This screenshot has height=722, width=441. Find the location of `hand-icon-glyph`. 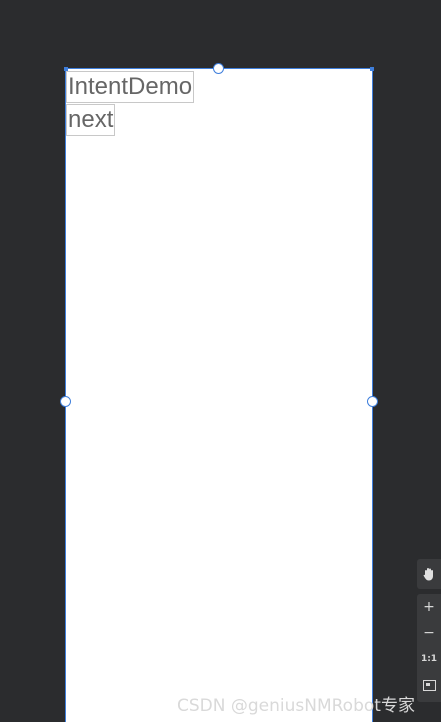

hand-icon-glyph is located at coordinates (428, 574).